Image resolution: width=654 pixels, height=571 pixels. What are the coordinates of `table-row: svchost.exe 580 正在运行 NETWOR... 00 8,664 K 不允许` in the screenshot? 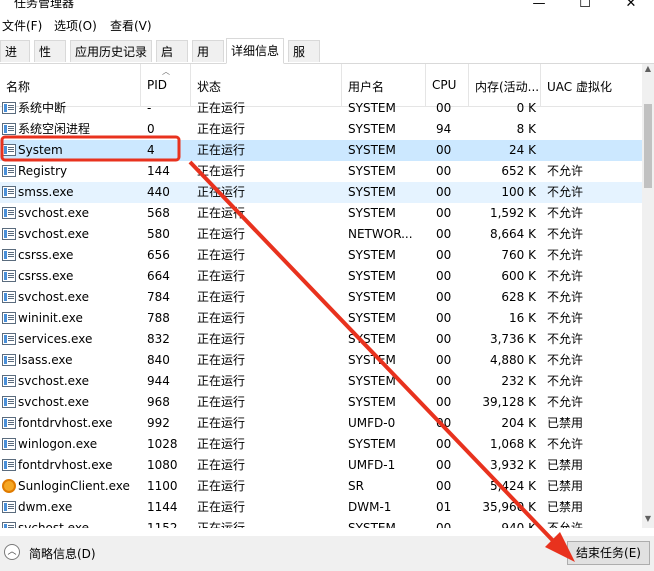 It's located at (321, 234).